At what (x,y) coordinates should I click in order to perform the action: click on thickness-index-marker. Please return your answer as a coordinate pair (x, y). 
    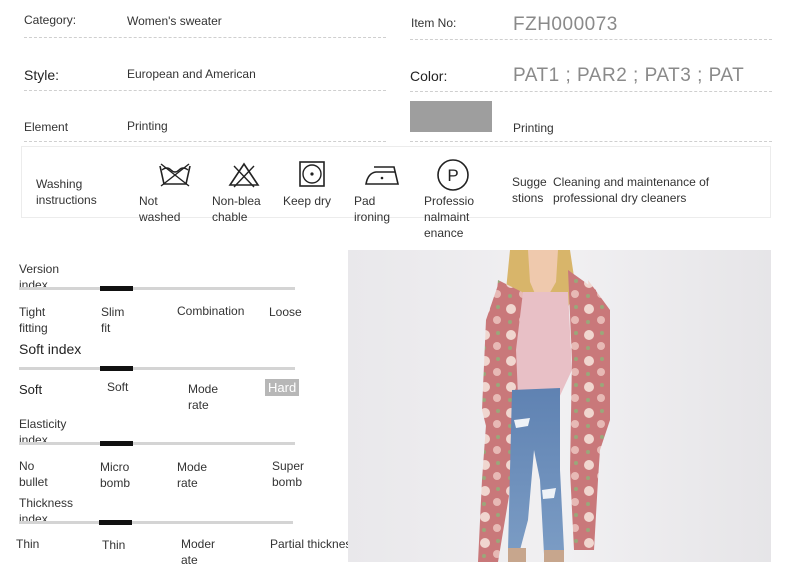
    Looking at the image, I should click on (115, 522).